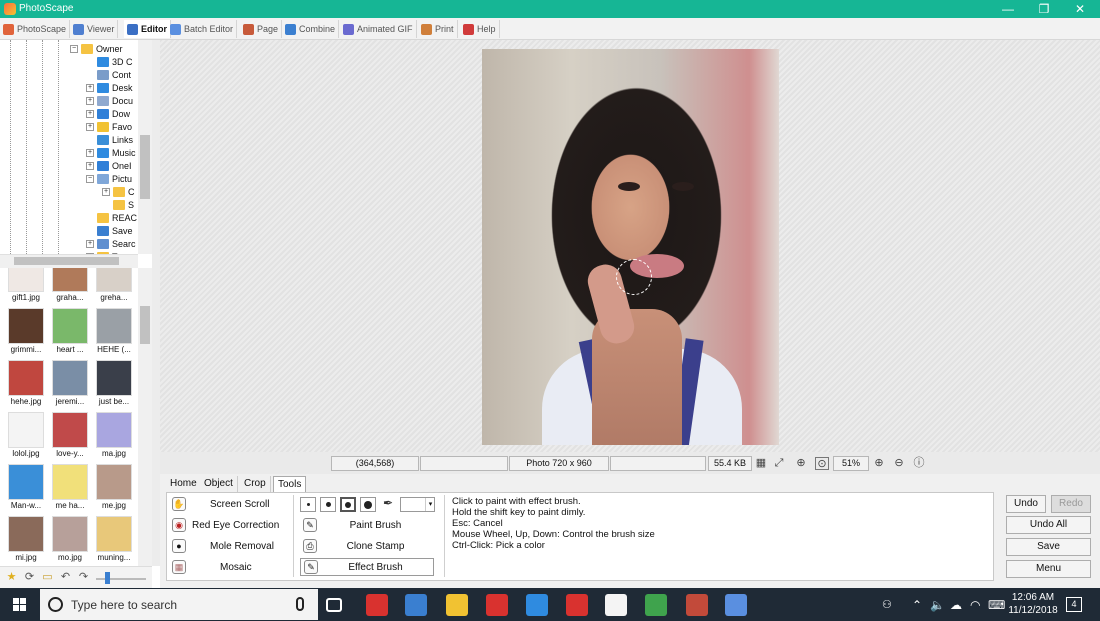  Describe the element at coordinates (111, 217) in the screenshot. I see `tree-node: REAC` at that location.